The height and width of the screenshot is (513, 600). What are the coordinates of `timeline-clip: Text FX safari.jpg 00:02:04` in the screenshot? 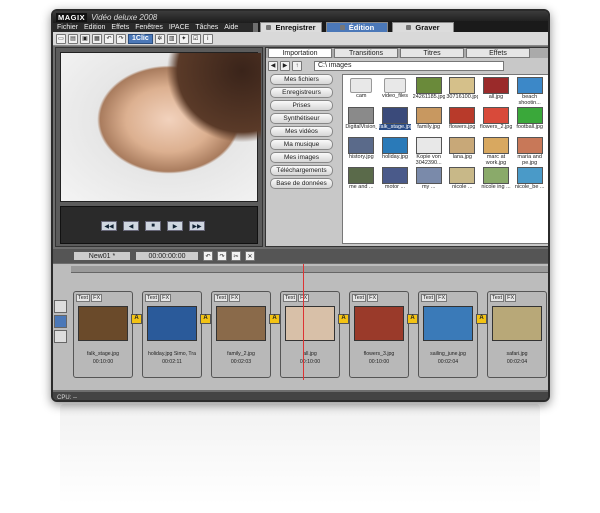 It's located at (517, 334).